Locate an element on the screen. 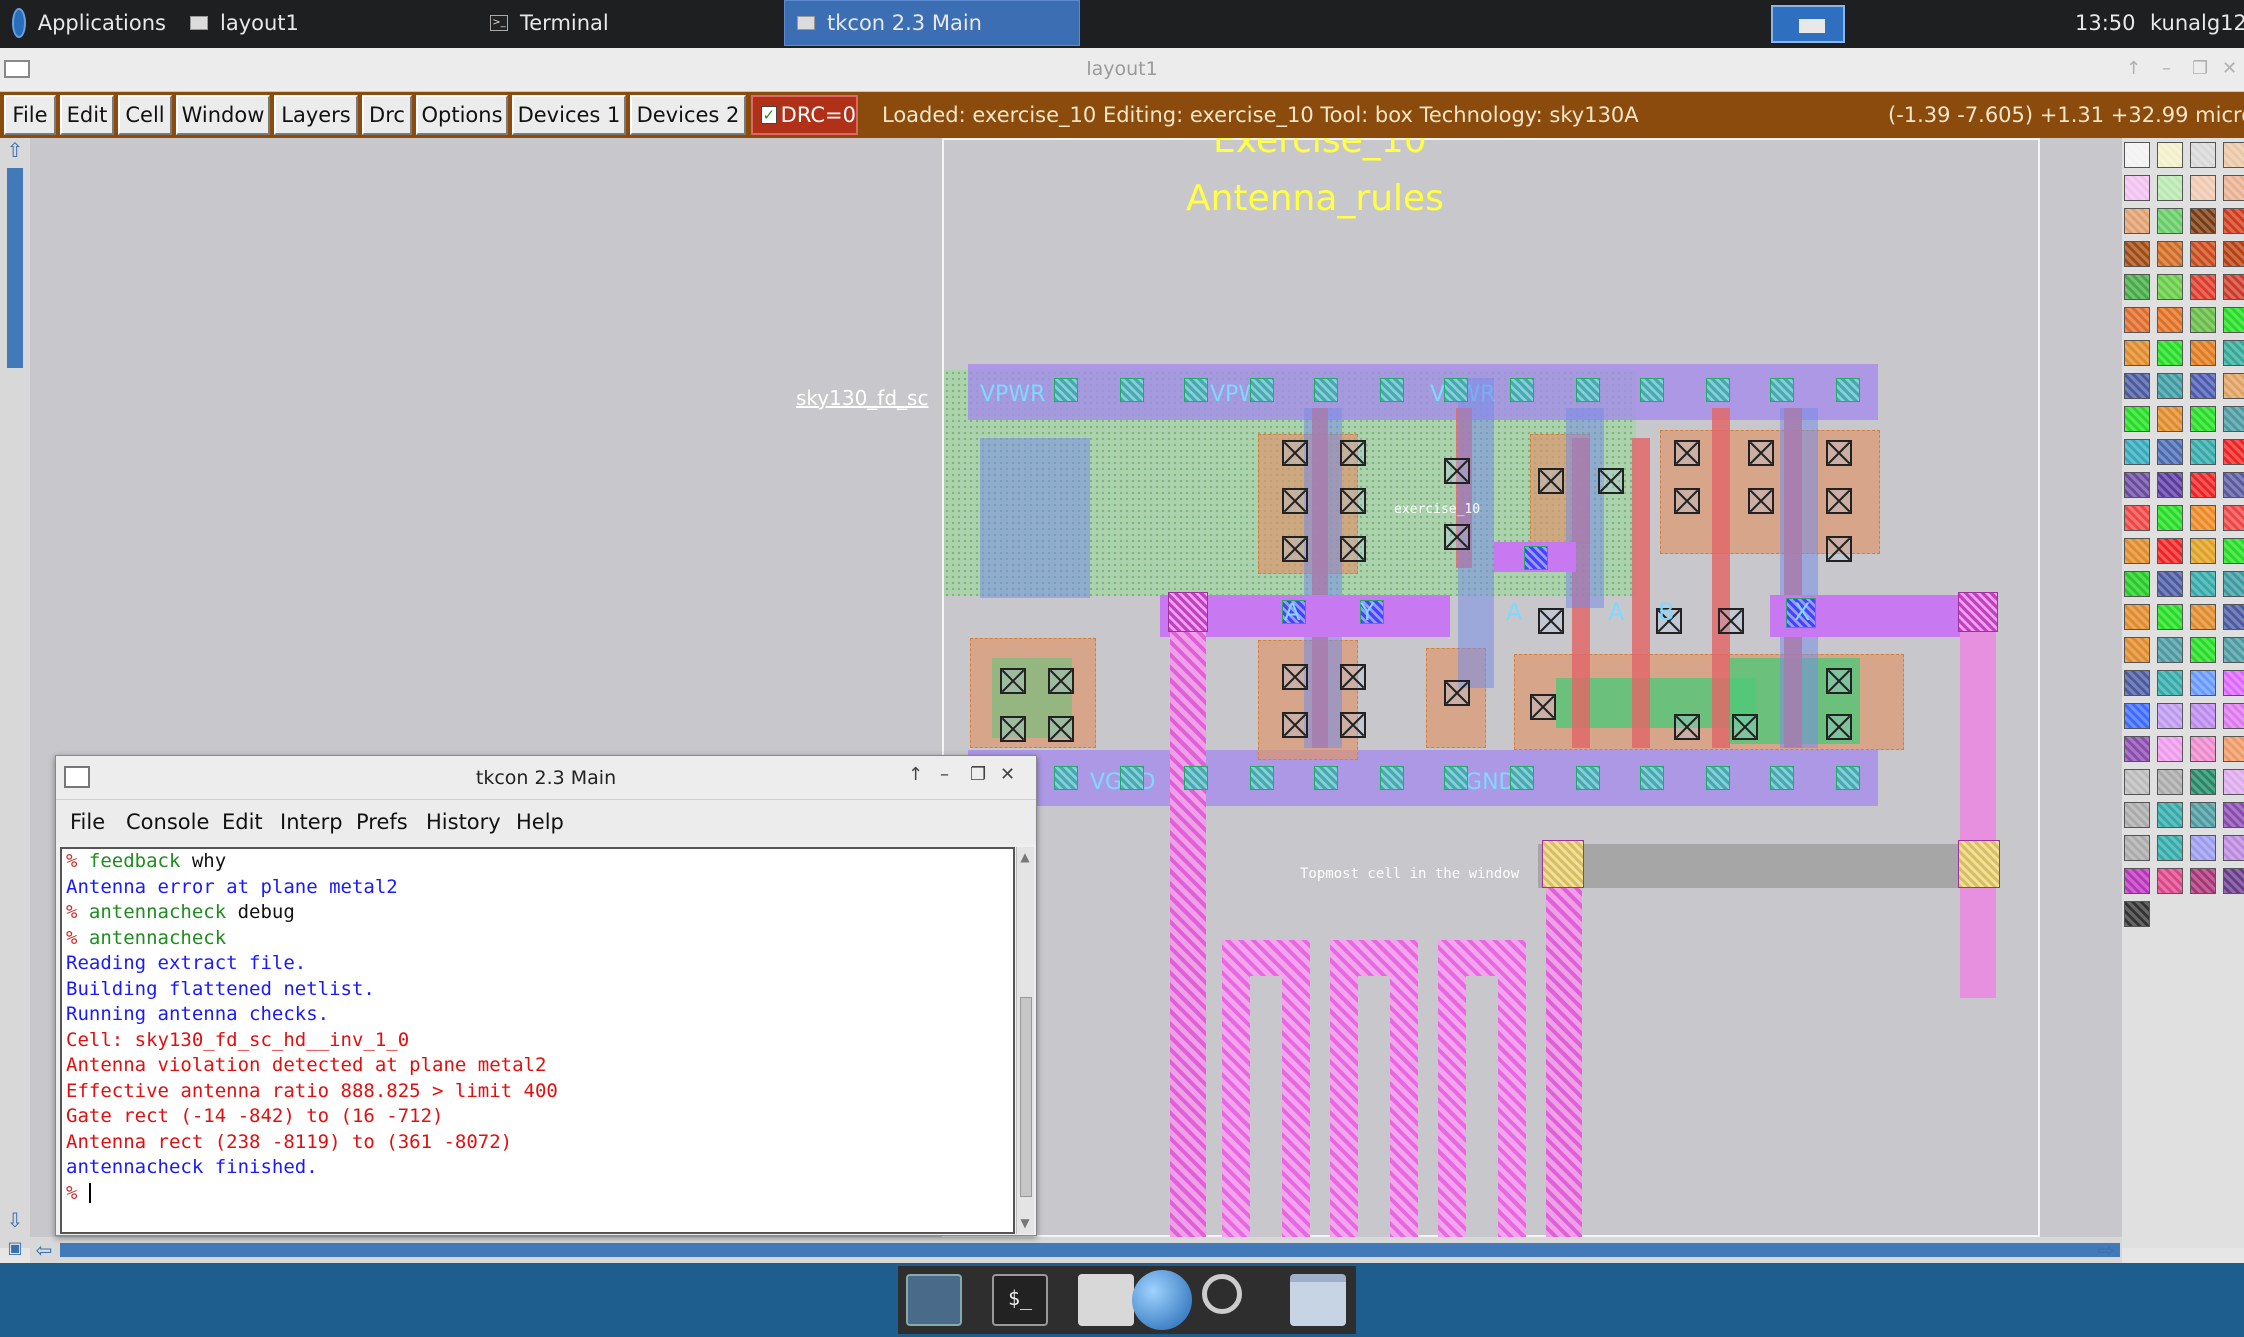 This screenshot has width=2244, height=1337. horizontal-scroll-thumb is located at coordinates (1090, 1250).